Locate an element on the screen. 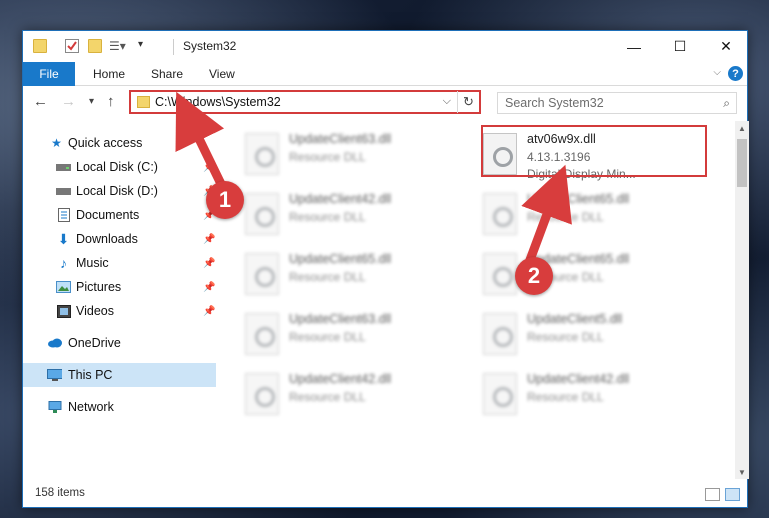 The width and height of the screenshot is (769, 518). search-input: Search System32 ⌕ is located at coordinates (617, 103).